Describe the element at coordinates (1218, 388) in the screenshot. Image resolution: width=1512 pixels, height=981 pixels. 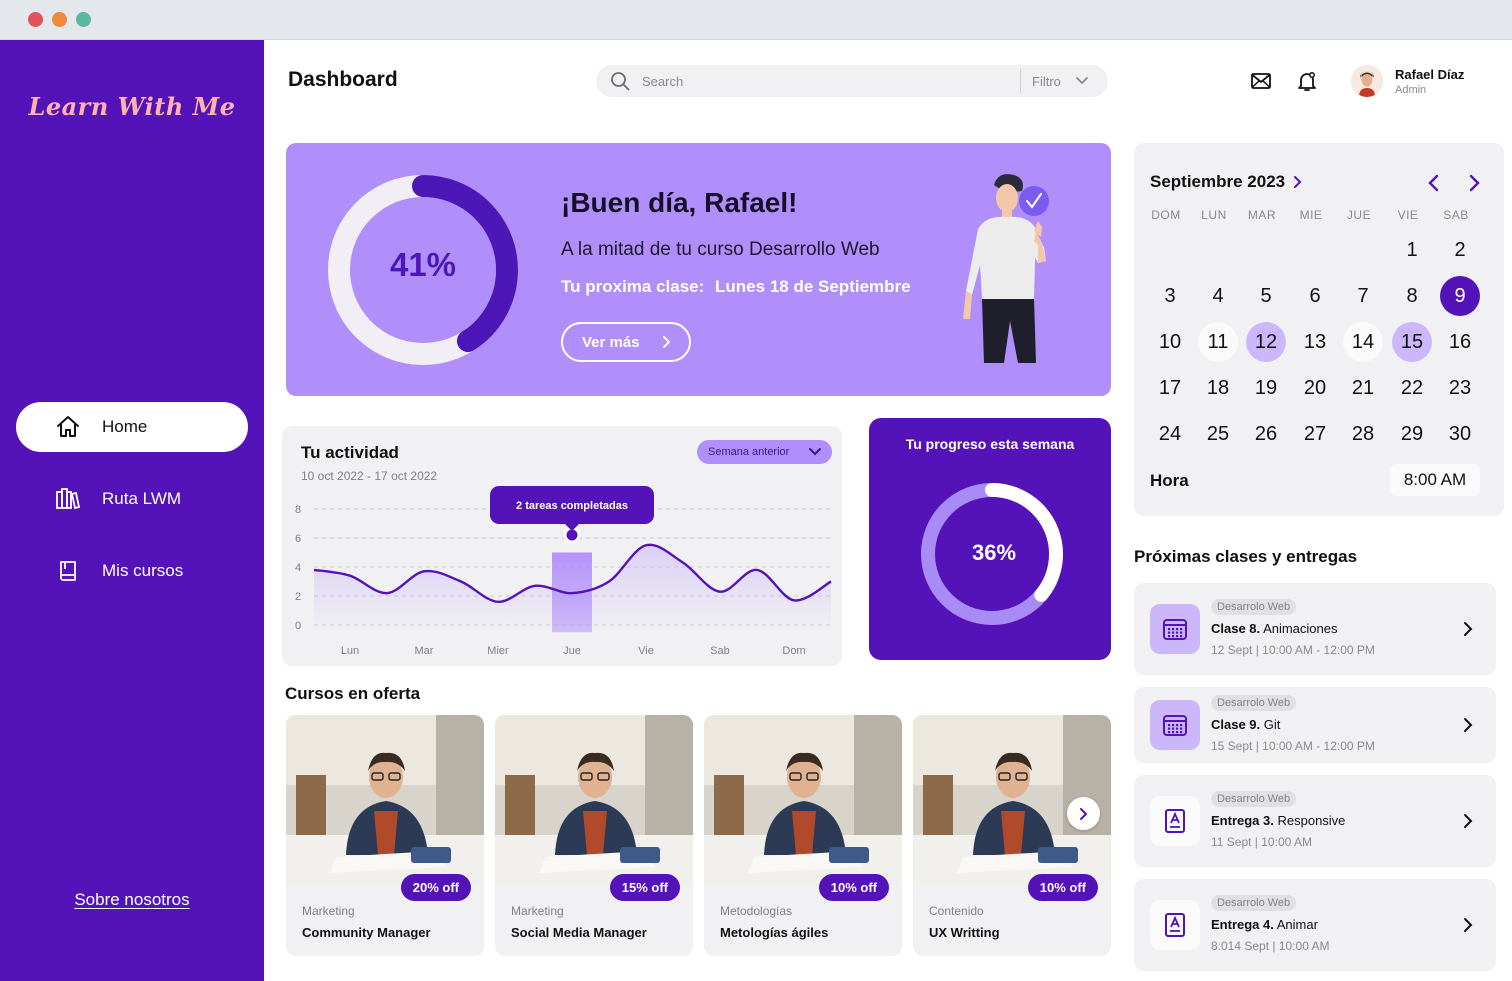
I see `calendar-day: 18` at that location.